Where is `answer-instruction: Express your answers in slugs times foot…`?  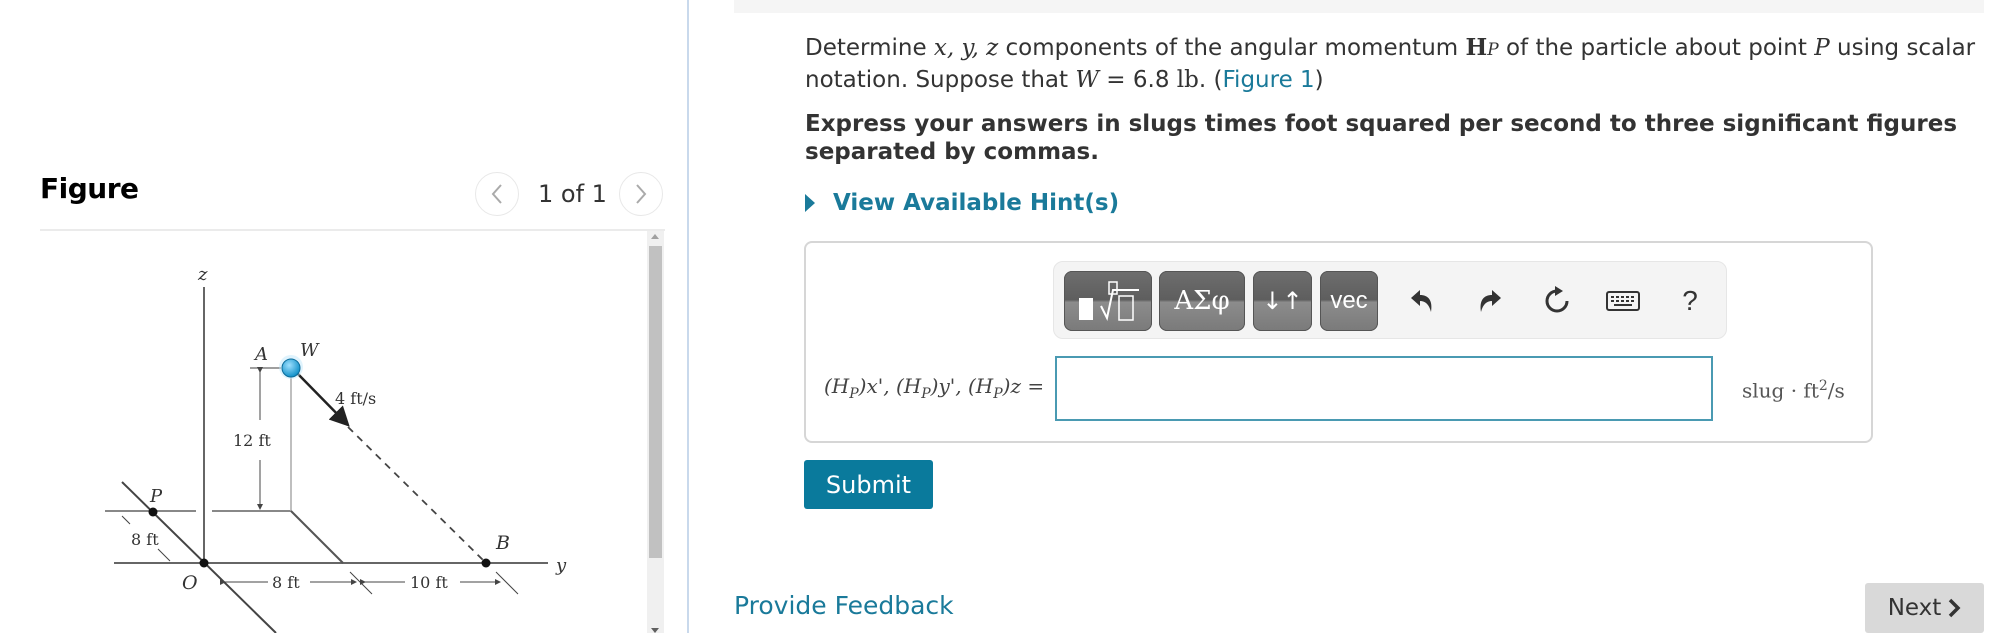
answer-instruction: Express your answers in slugs times foot… is located at coordinates (1381, 138).